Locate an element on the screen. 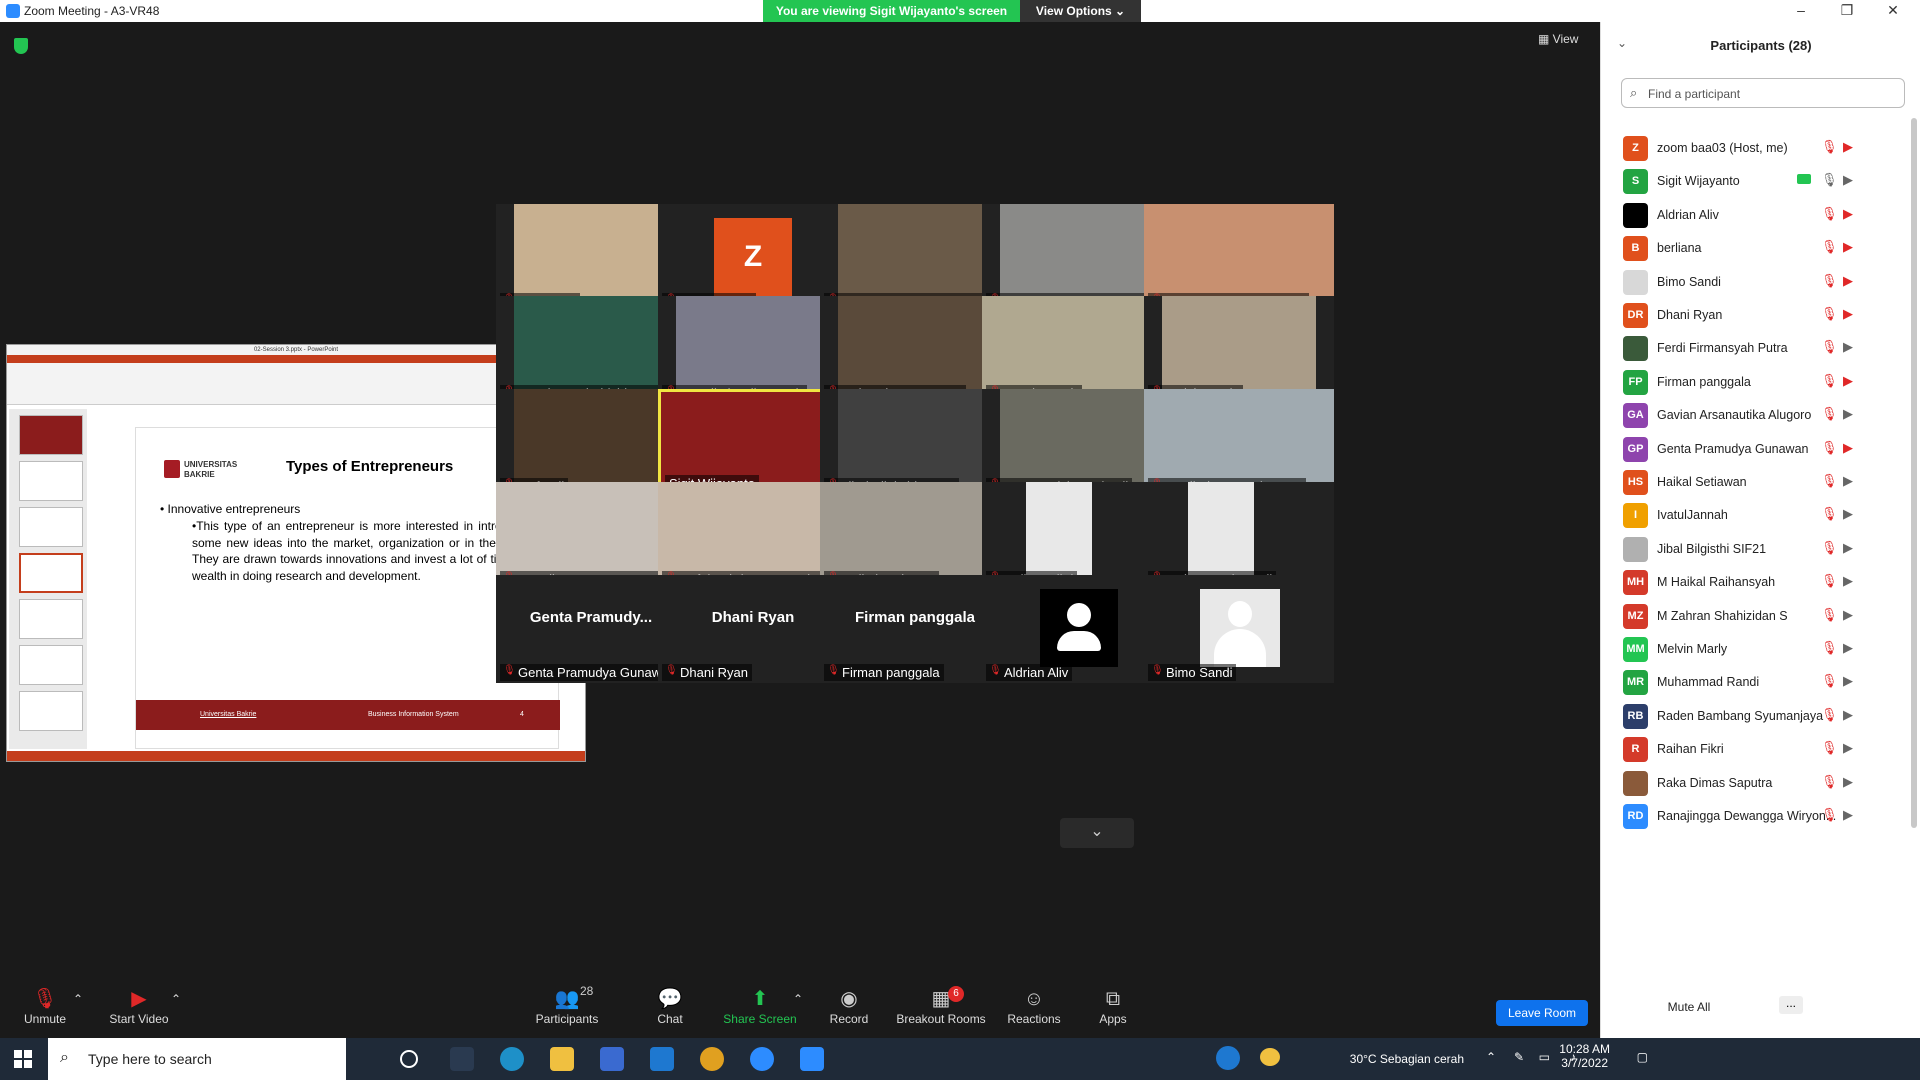 The image size is (1920, 1080). mic-icon: 🎙 is located at coordinates (1829, 180).